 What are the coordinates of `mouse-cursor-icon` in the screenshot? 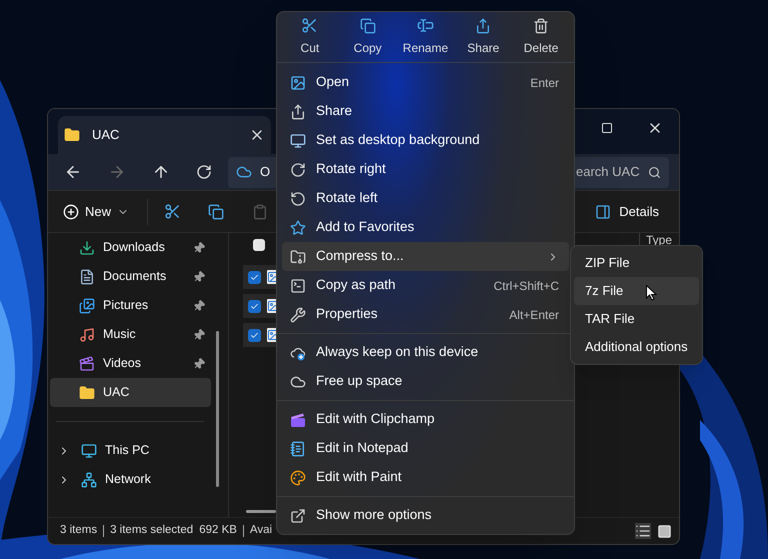 It's located at (651, 293).